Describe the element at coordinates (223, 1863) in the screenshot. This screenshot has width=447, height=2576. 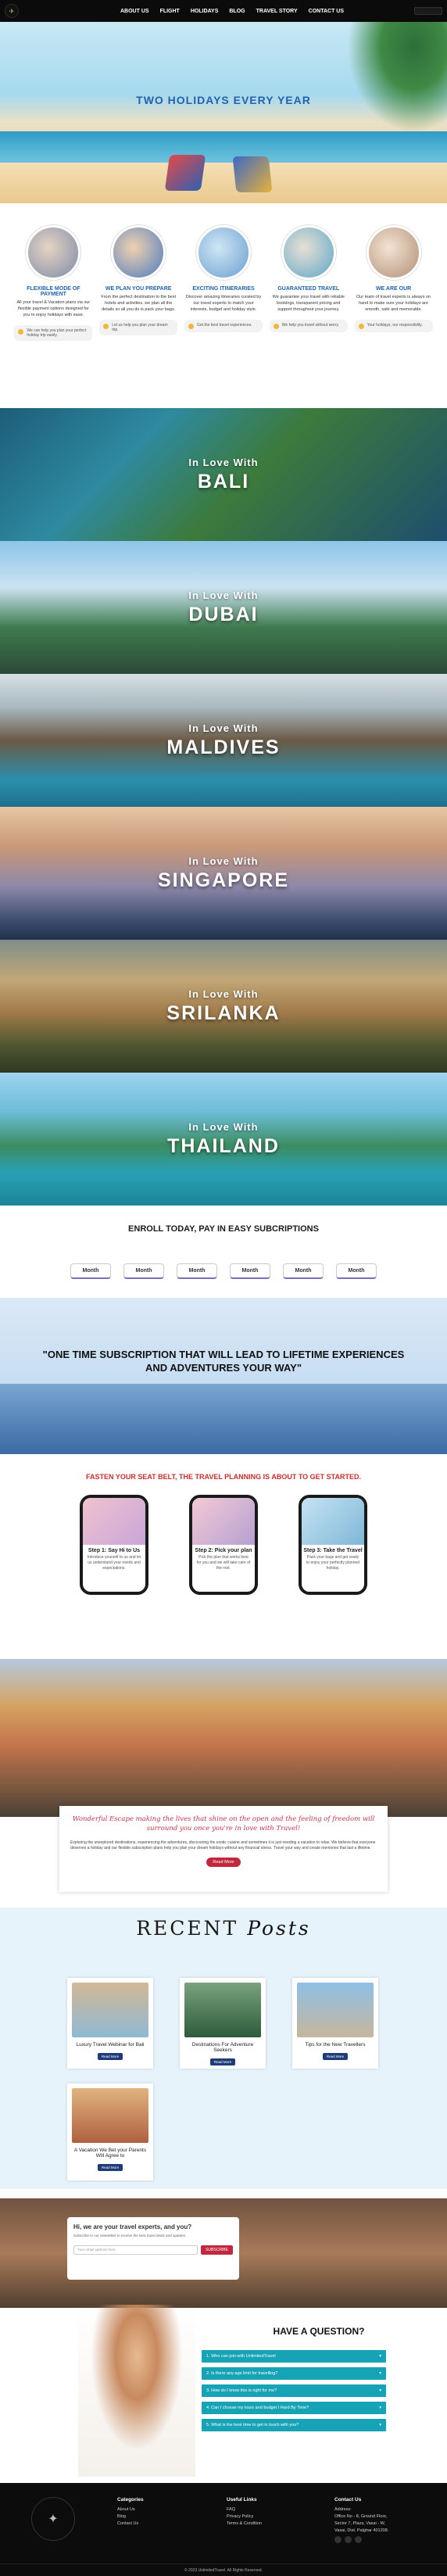
I see `read-more-button: Read More` at that location.